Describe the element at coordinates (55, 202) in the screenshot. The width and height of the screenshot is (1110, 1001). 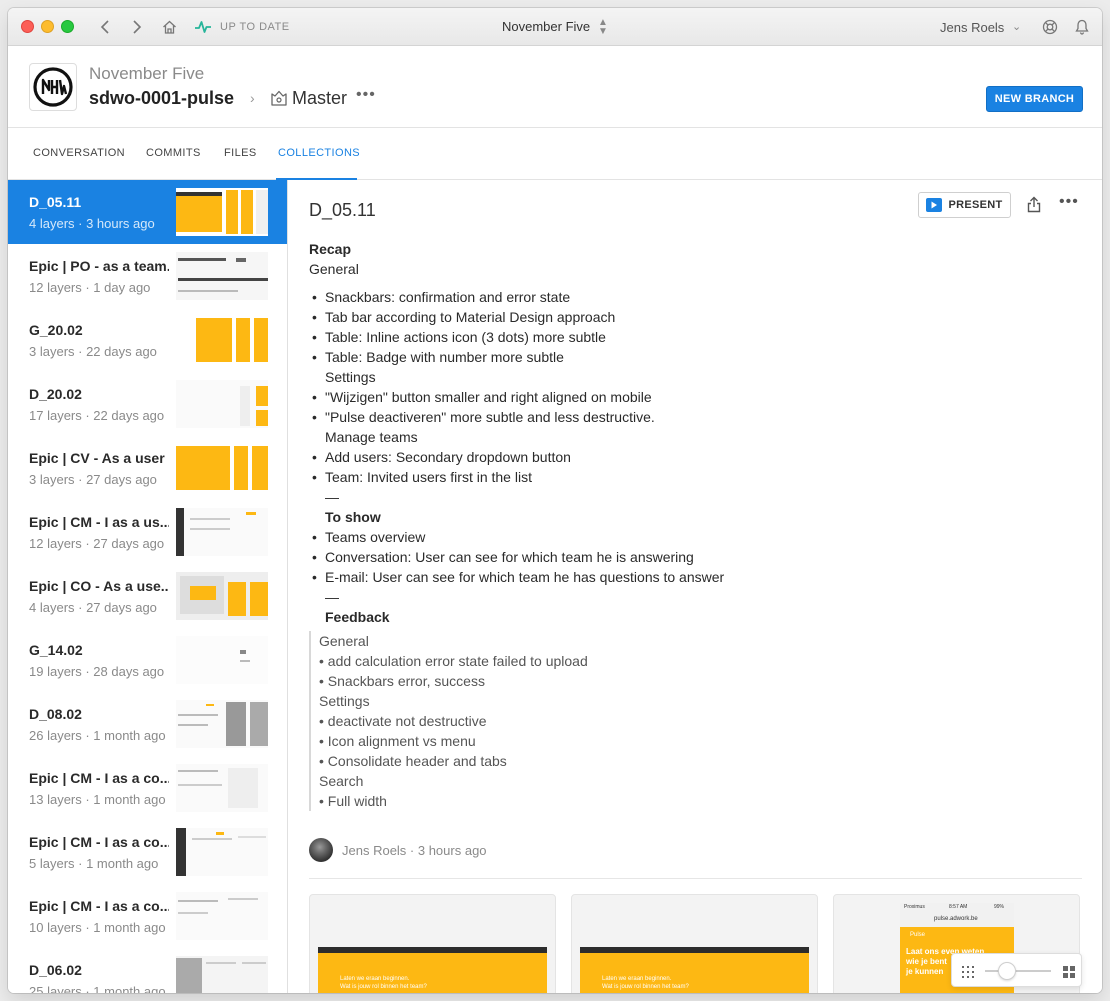
I see `collection-name: D_05.11` at that location.